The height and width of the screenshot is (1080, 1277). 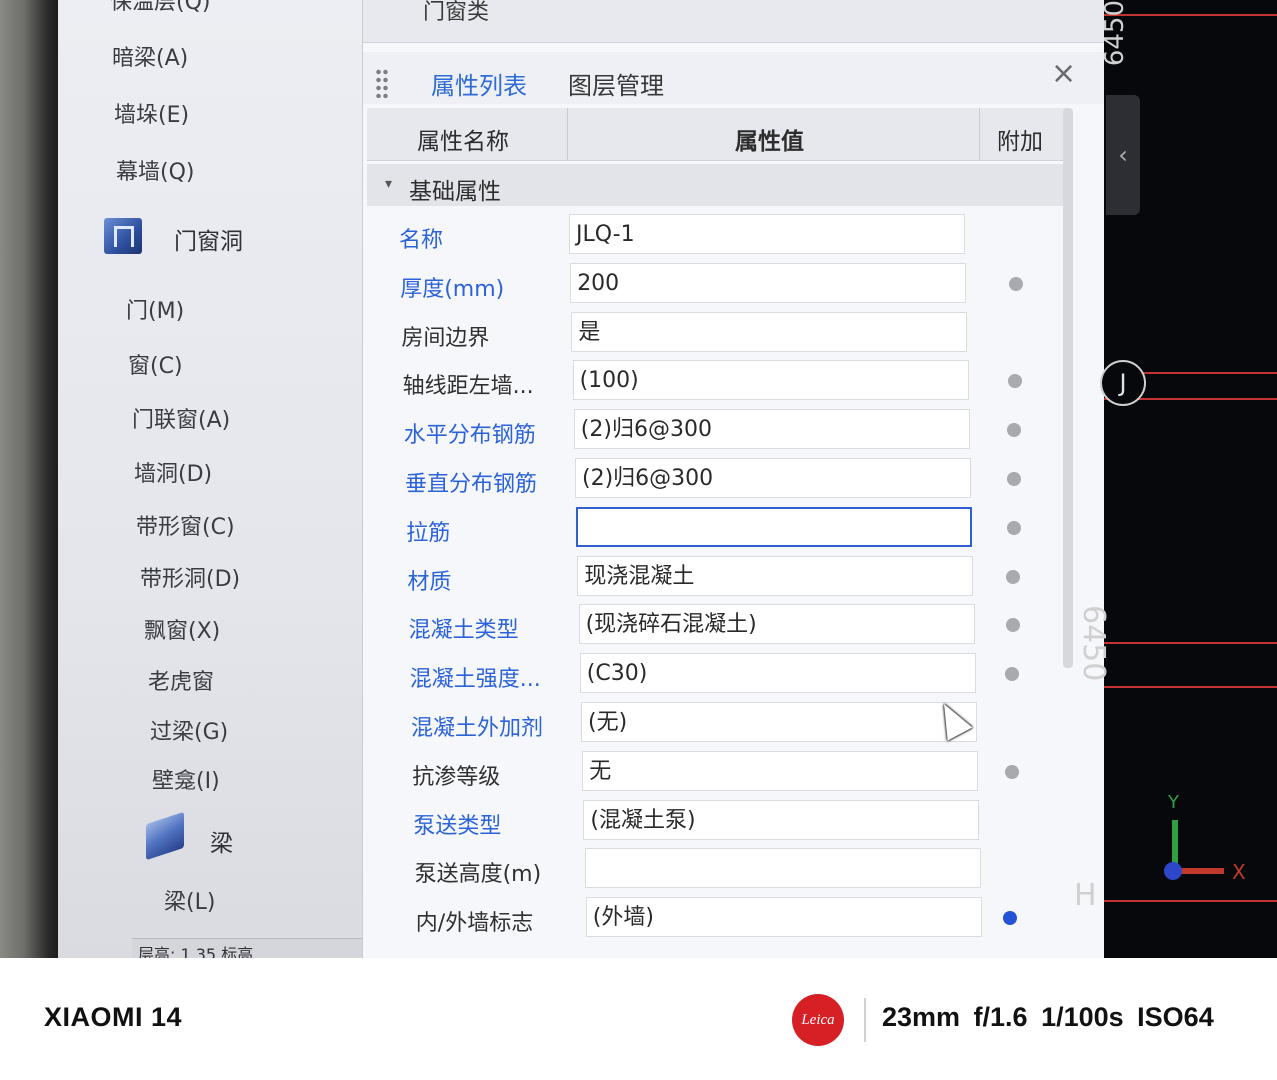 What do you see at coordinates (208, 239) in the screenshot?
I see `tree-category-openings: 门窗洞` at bounding box center [208, 239].